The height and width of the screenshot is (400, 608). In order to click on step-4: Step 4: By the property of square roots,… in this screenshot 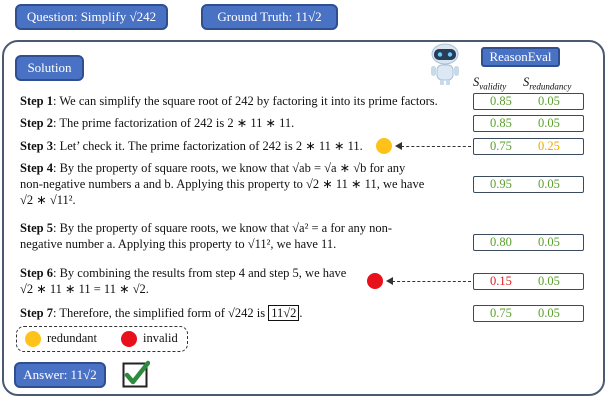, I will do `click(222, 184)`.